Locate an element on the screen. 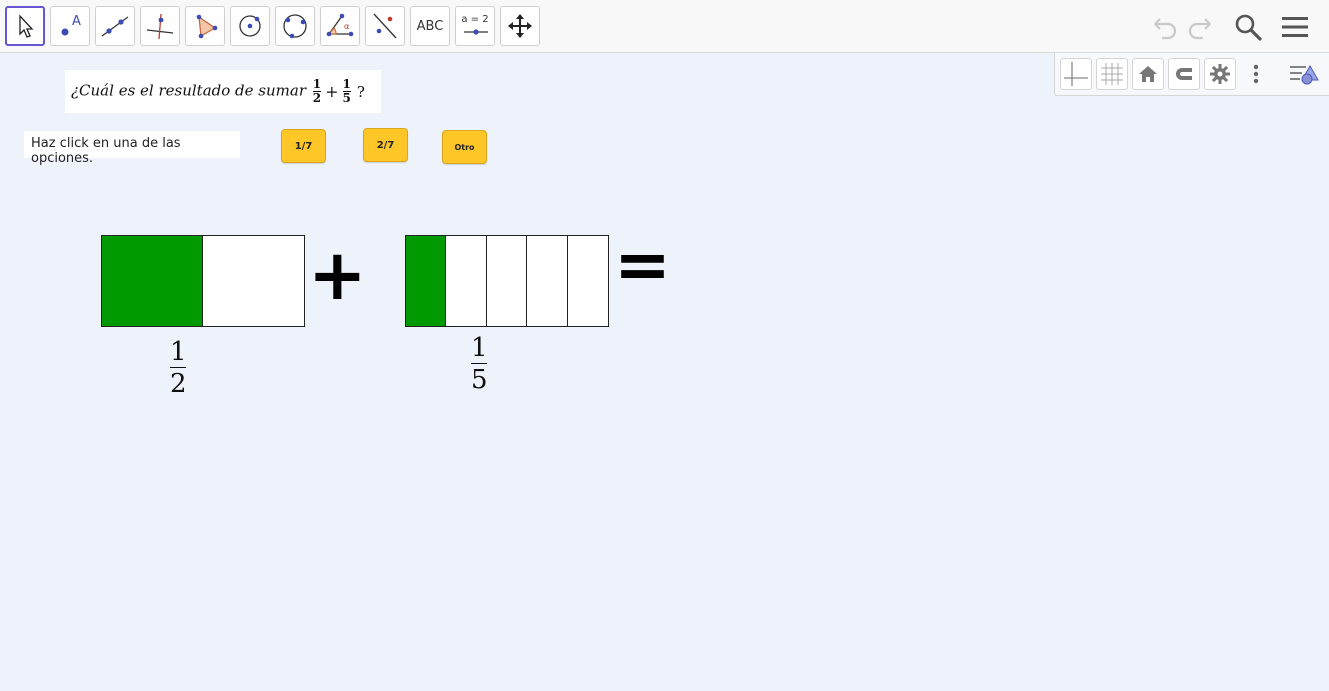 Image resolution: width=1329 pixels, height=691 pixels. circle-tool-button is located at coordinates (250, 26).